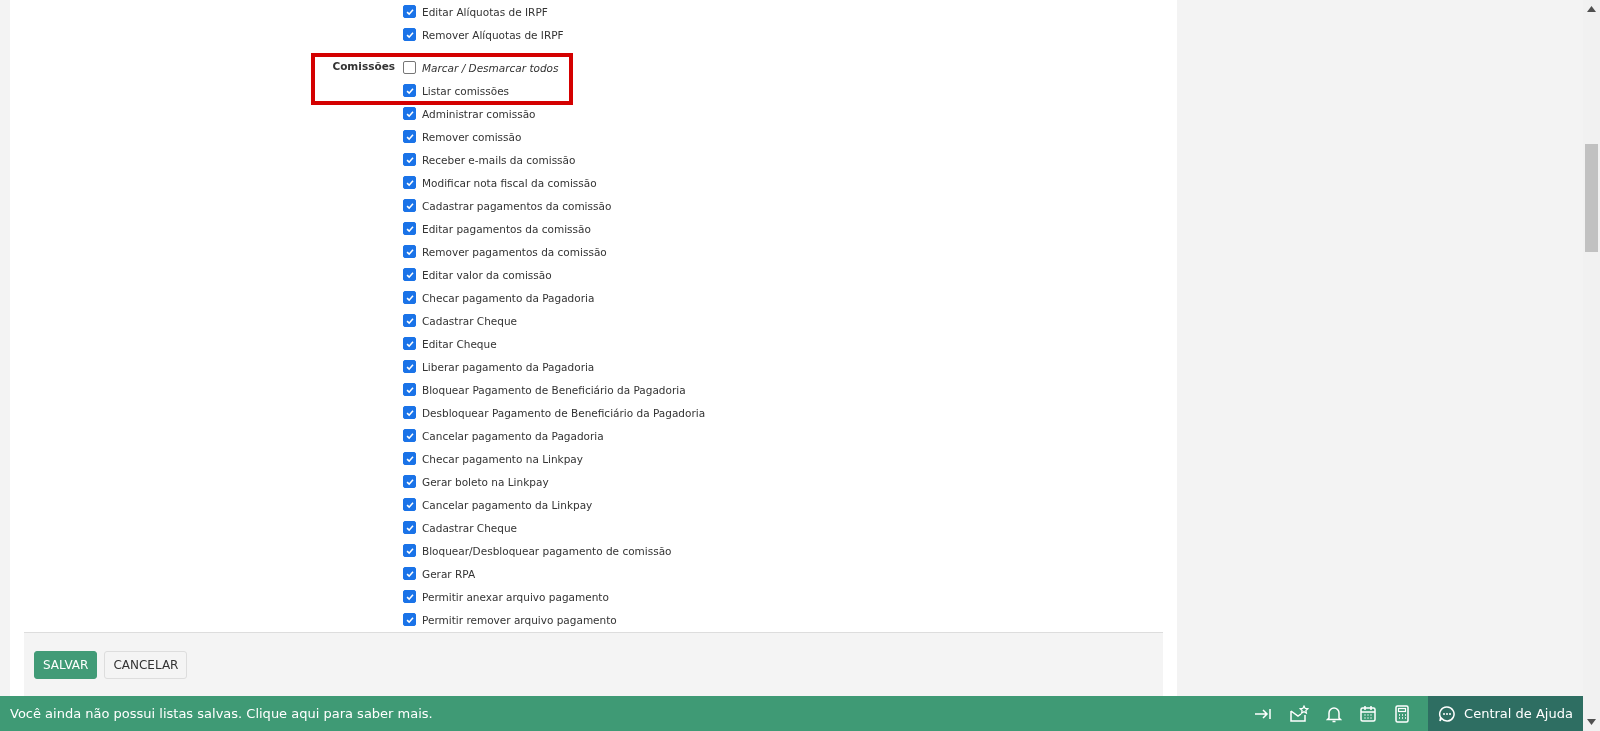  What do you see at coordinates (459, 343) in the screenshot?
I see `permission-label: Editar Cheque` at bounding box center [459, 343].